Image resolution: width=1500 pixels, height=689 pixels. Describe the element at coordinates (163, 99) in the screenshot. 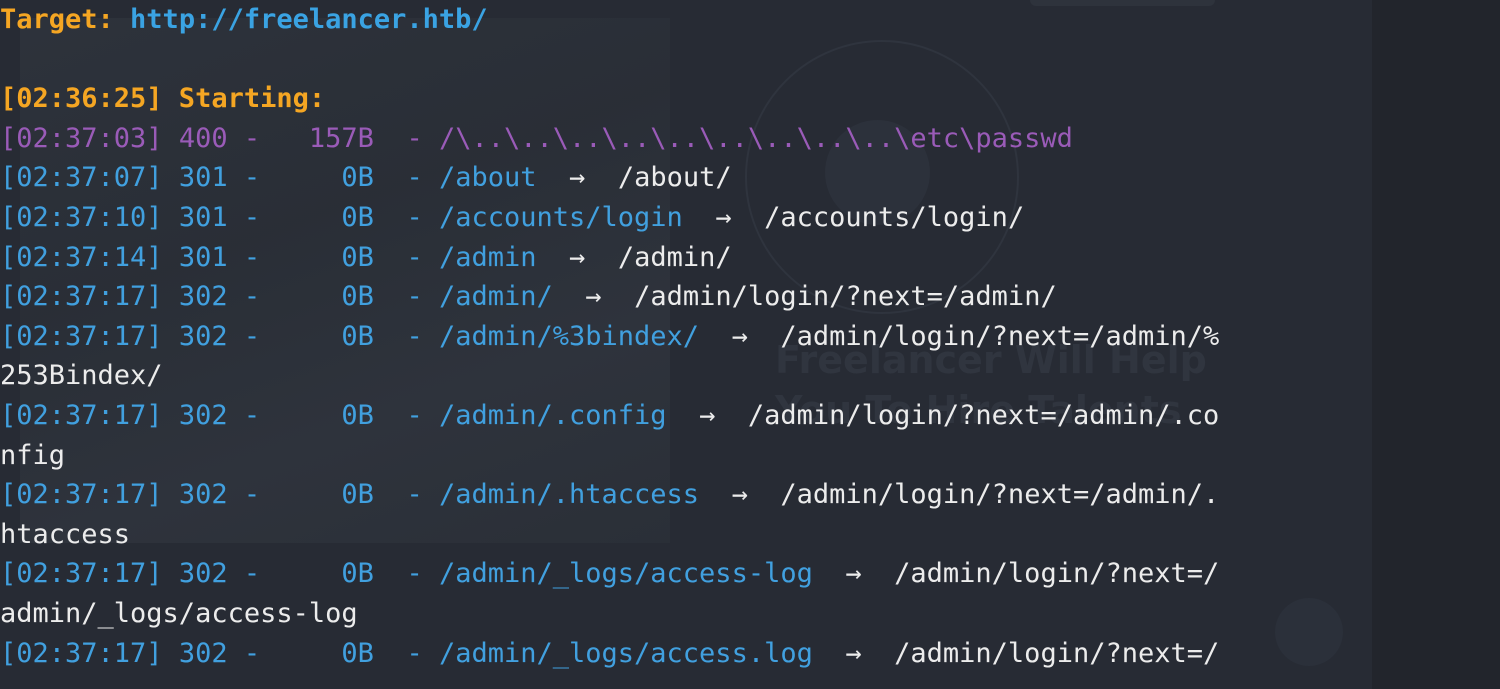

I see `starting-text: [02:36:25] Starting:` at that location.